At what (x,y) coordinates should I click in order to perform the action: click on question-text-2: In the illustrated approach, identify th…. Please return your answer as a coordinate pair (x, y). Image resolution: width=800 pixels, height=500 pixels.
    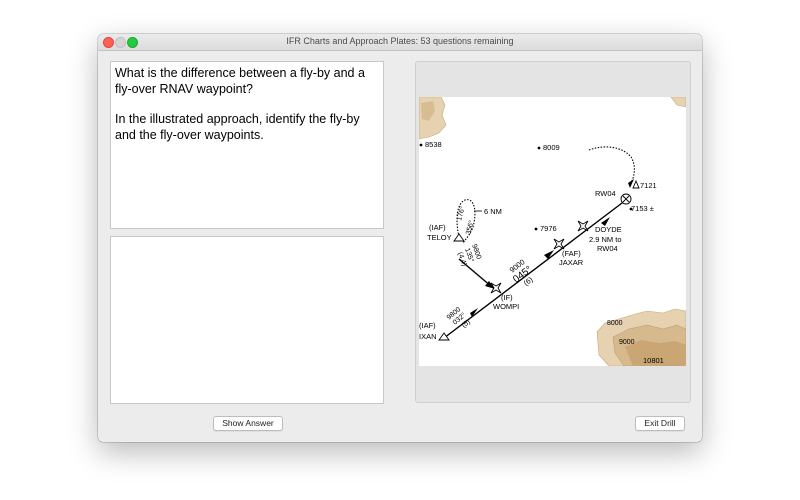
    Looking at the image, I should click on (237, 127).